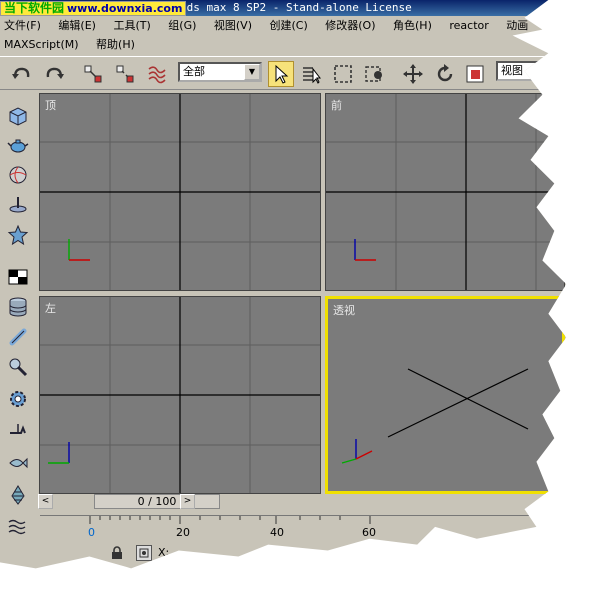  I want to click on ruler-tick-label: 20, so click(183, 532).